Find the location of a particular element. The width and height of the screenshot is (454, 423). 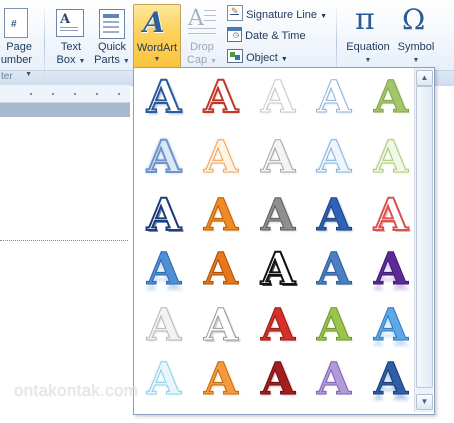

drop-cap-label-1: Drop is located at coordinates (202, 47).